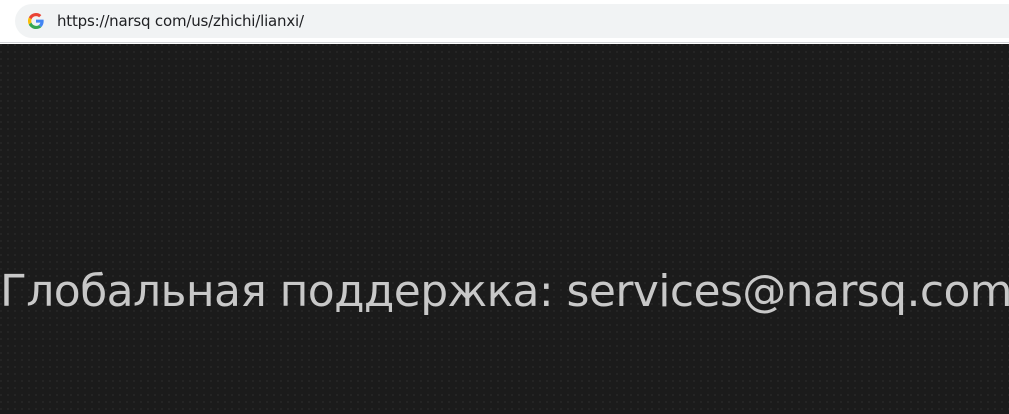  Describe the element at coordinates (504, 291) in the screenshot. I see `global-support-text: Глобальная поддержка: services@narsq.com` at that location.